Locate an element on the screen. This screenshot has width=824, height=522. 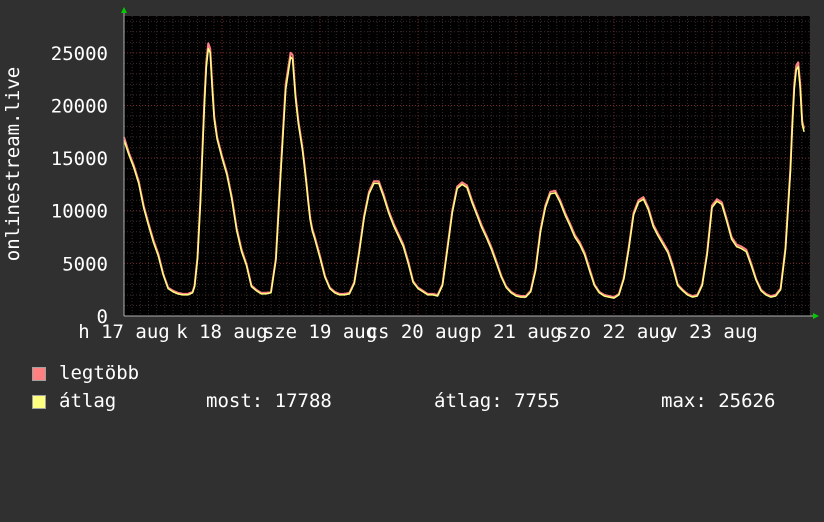
x-tick-label: k 18 aug is located at coordinates (222, 332).